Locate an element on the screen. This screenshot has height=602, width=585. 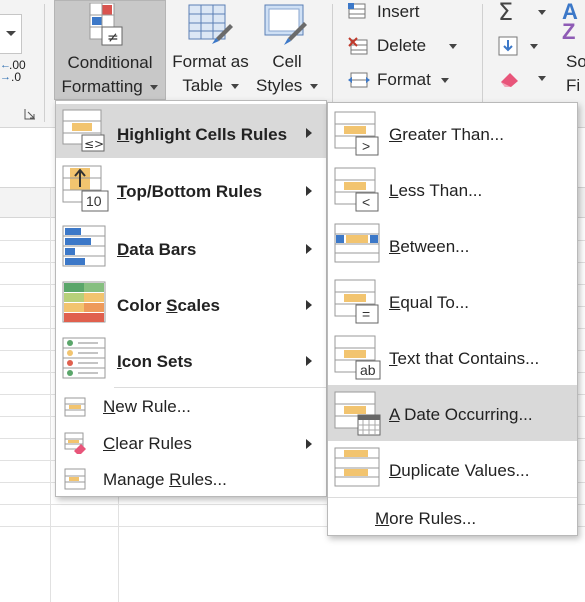
color-scales-label: Color Scales is located at coordinates (168, 305).